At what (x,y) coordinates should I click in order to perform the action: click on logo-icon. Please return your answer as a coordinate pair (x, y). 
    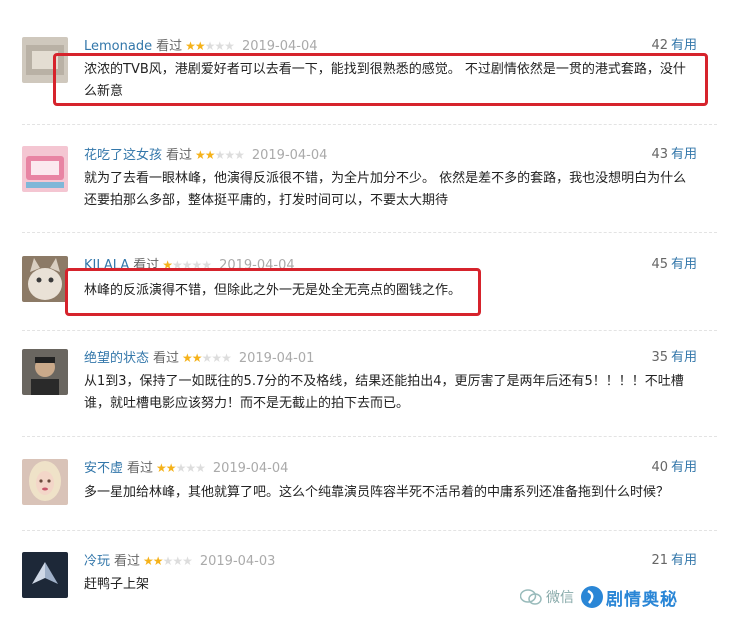
    Looking at the image, I should click on (592, 597).